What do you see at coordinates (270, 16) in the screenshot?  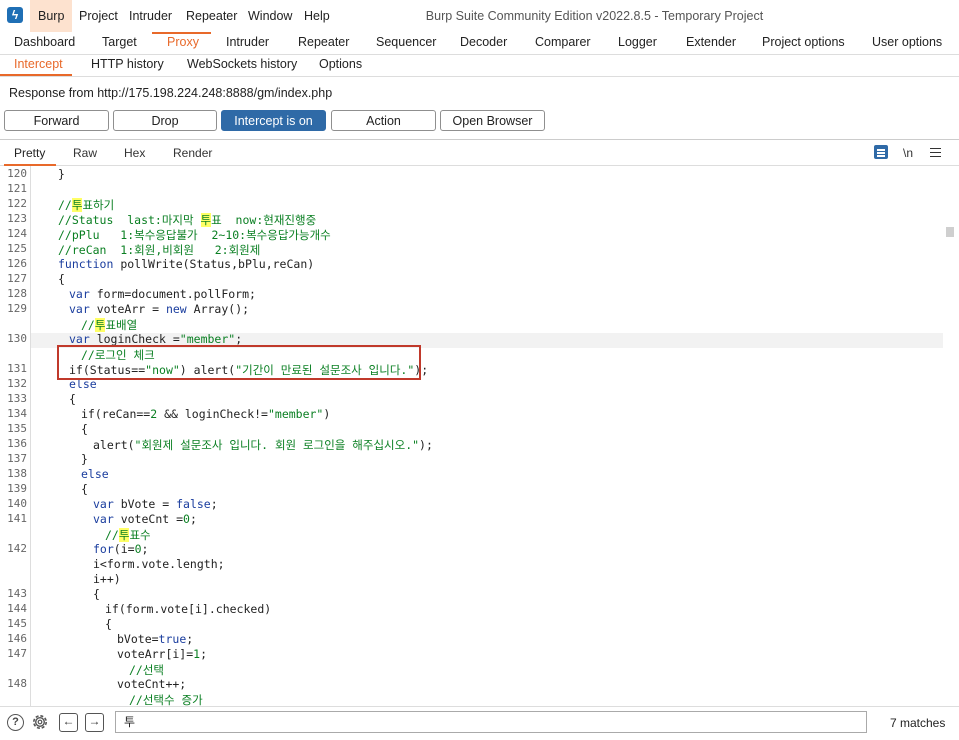 I see `menu-window: Window` at bounding box center [270, 16].